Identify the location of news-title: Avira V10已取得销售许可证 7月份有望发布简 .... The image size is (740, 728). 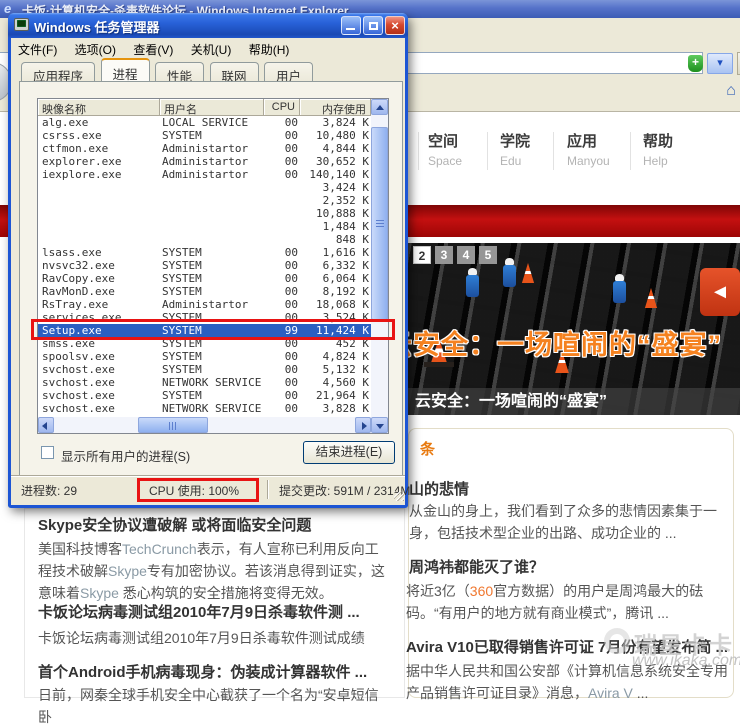
(567, 646).